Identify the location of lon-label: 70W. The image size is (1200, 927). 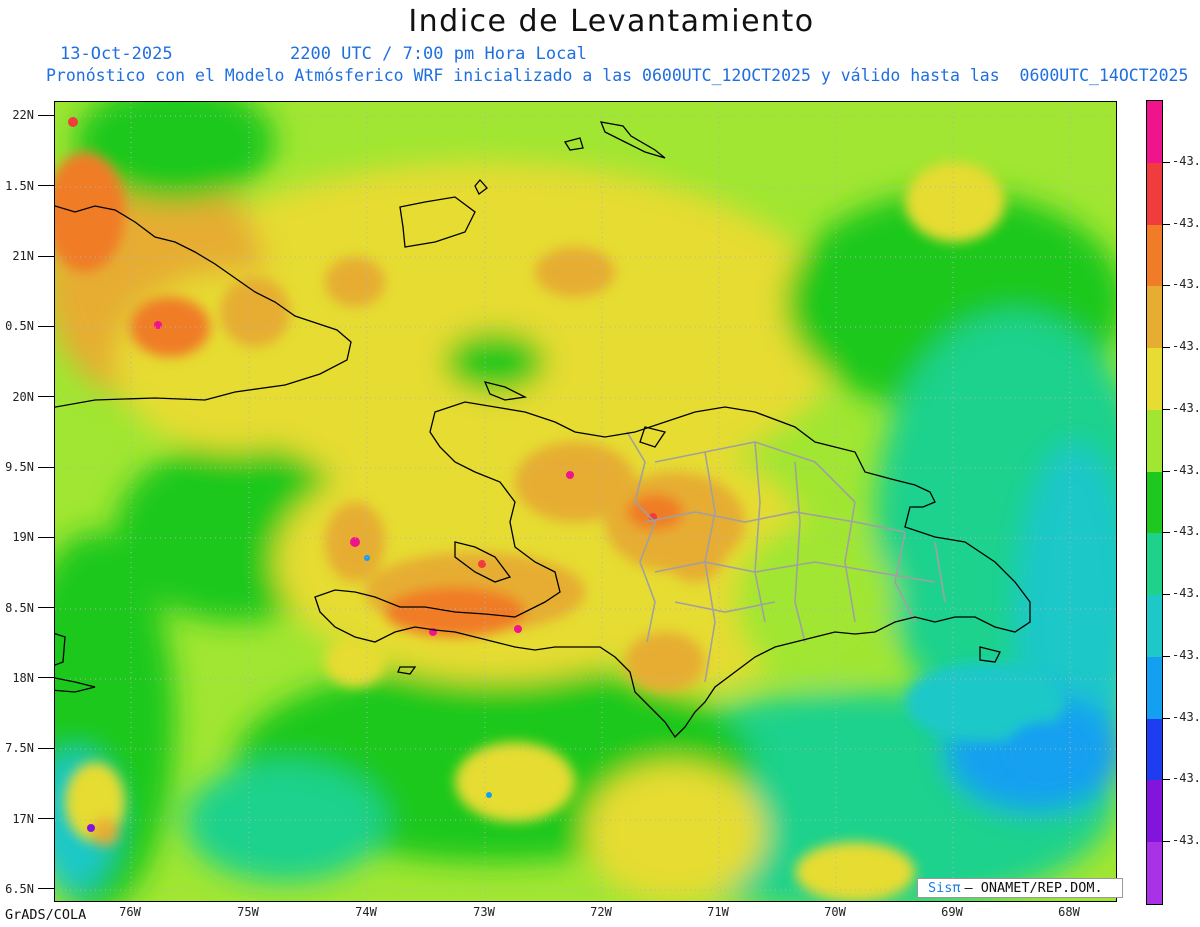
(835, 912).